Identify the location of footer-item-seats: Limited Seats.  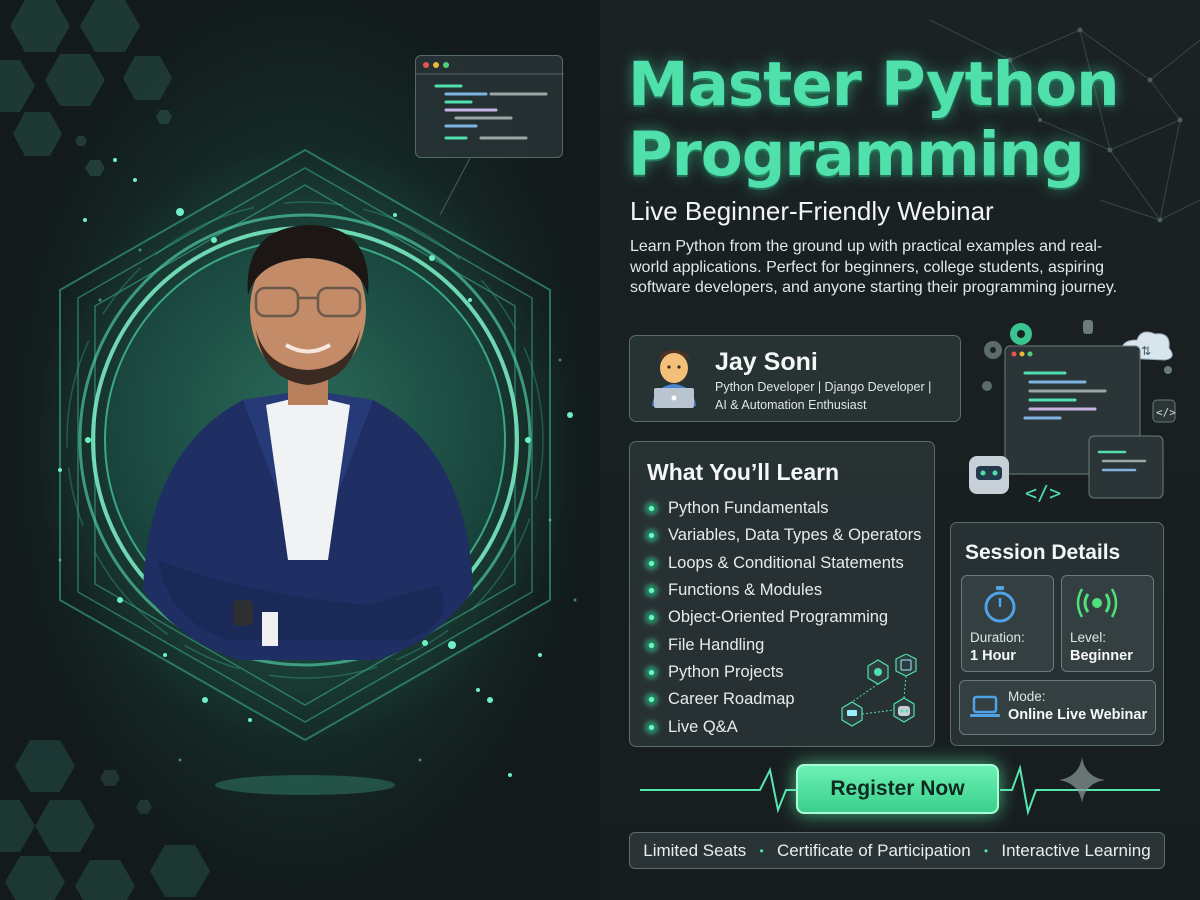
(695, 850).